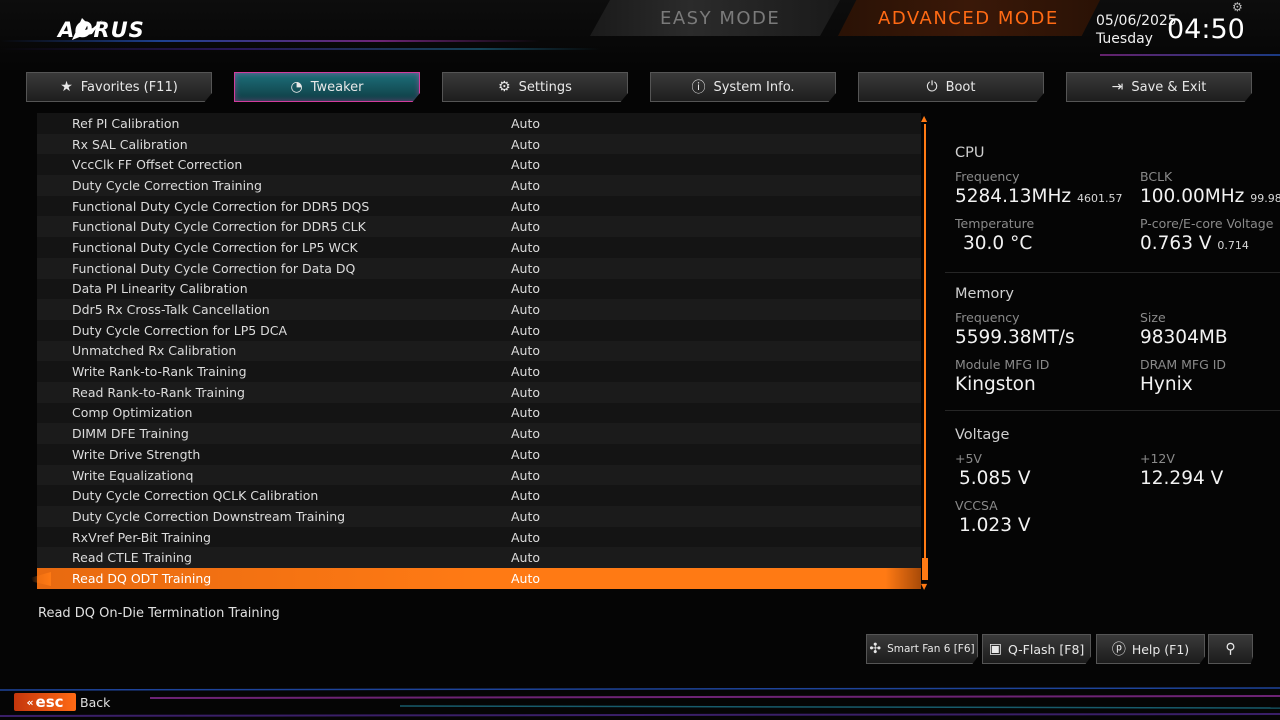  I want to click on tab-tweaker: ◔ Tweaker, so click(327, 87).